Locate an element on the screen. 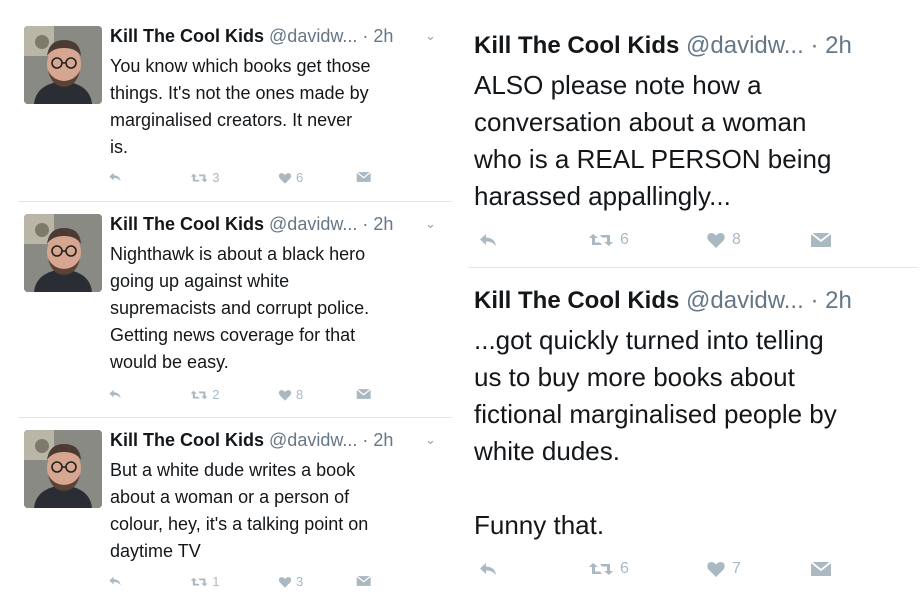 This screenshot has width=922, height=614. retweet-button: 2 is located at coordinates (204, 394).